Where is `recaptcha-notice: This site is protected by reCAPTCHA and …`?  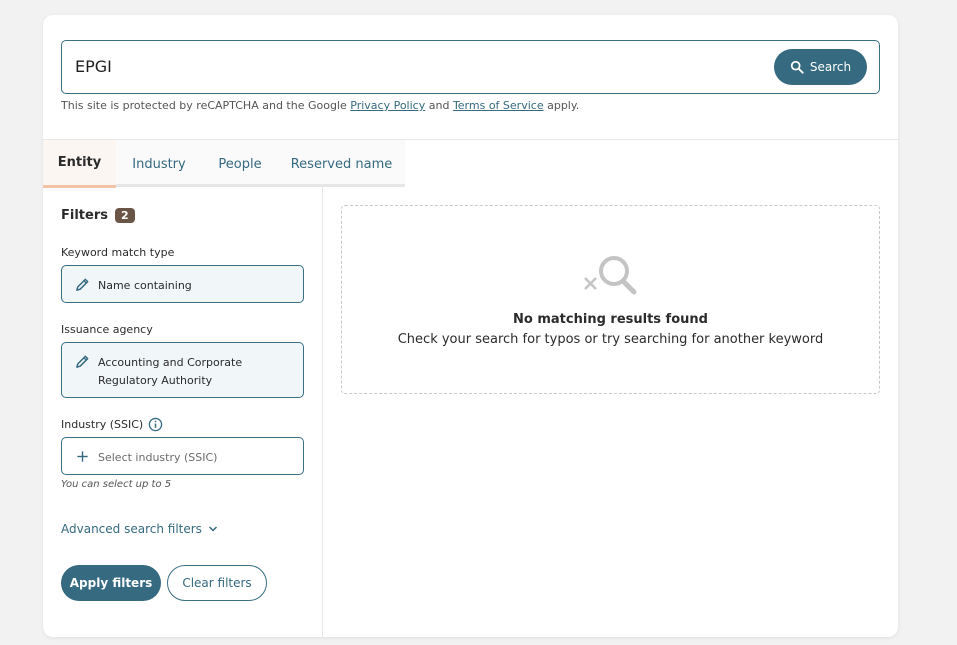
recaptcha-notice: This site is protected by reCAPTCHA and … is located at coordinates (320, 105).